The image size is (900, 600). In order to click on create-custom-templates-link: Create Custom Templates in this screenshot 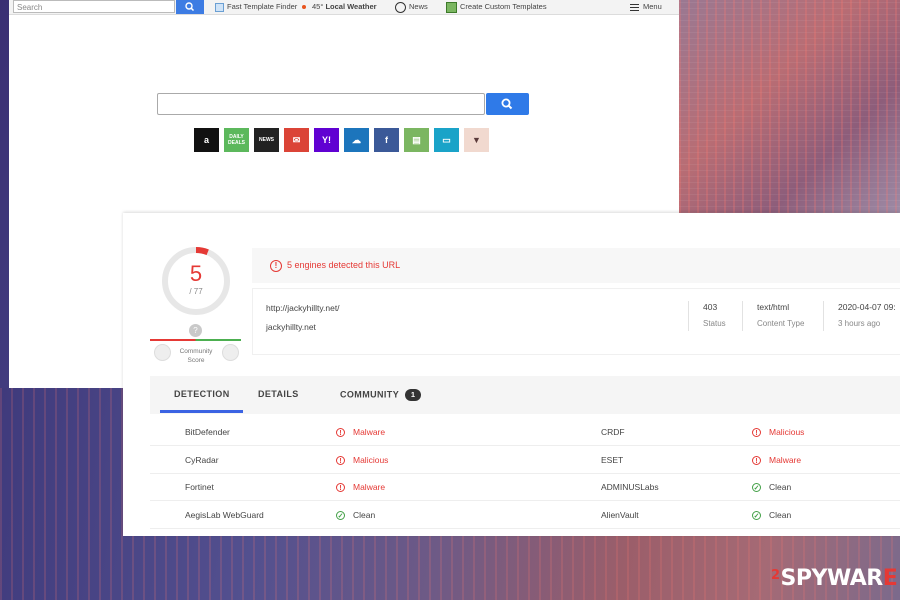, I will do `click(496, 6)`.